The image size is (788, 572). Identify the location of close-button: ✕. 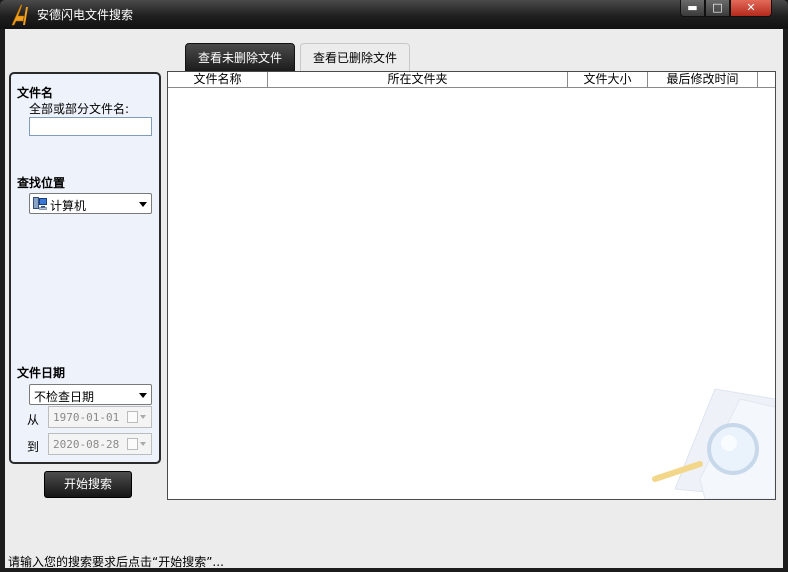
(751, 8).